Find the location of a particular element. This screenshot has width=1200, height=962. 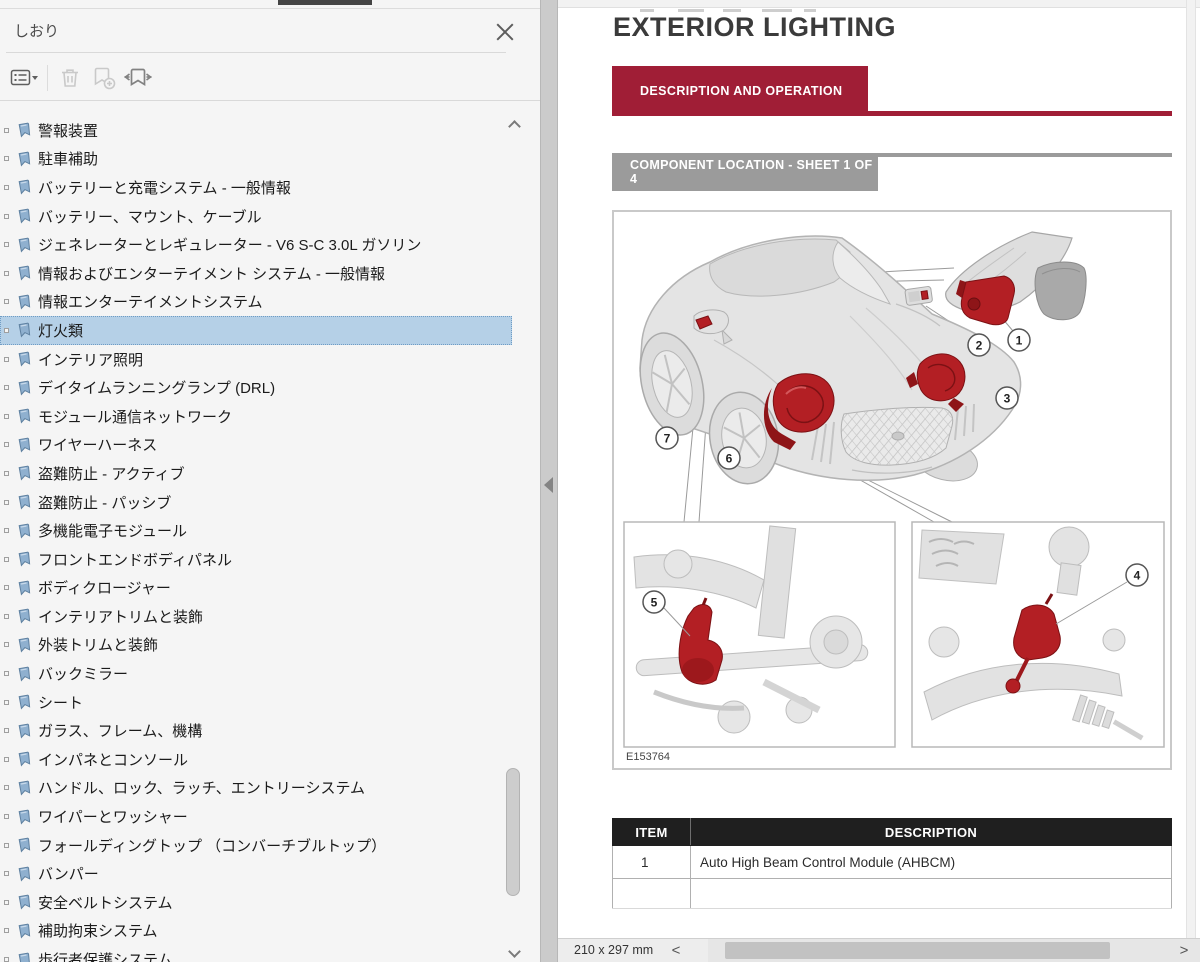

bookmark-item: デイタイムランニングランプ (DRL) is located at coordinates (256, 387).